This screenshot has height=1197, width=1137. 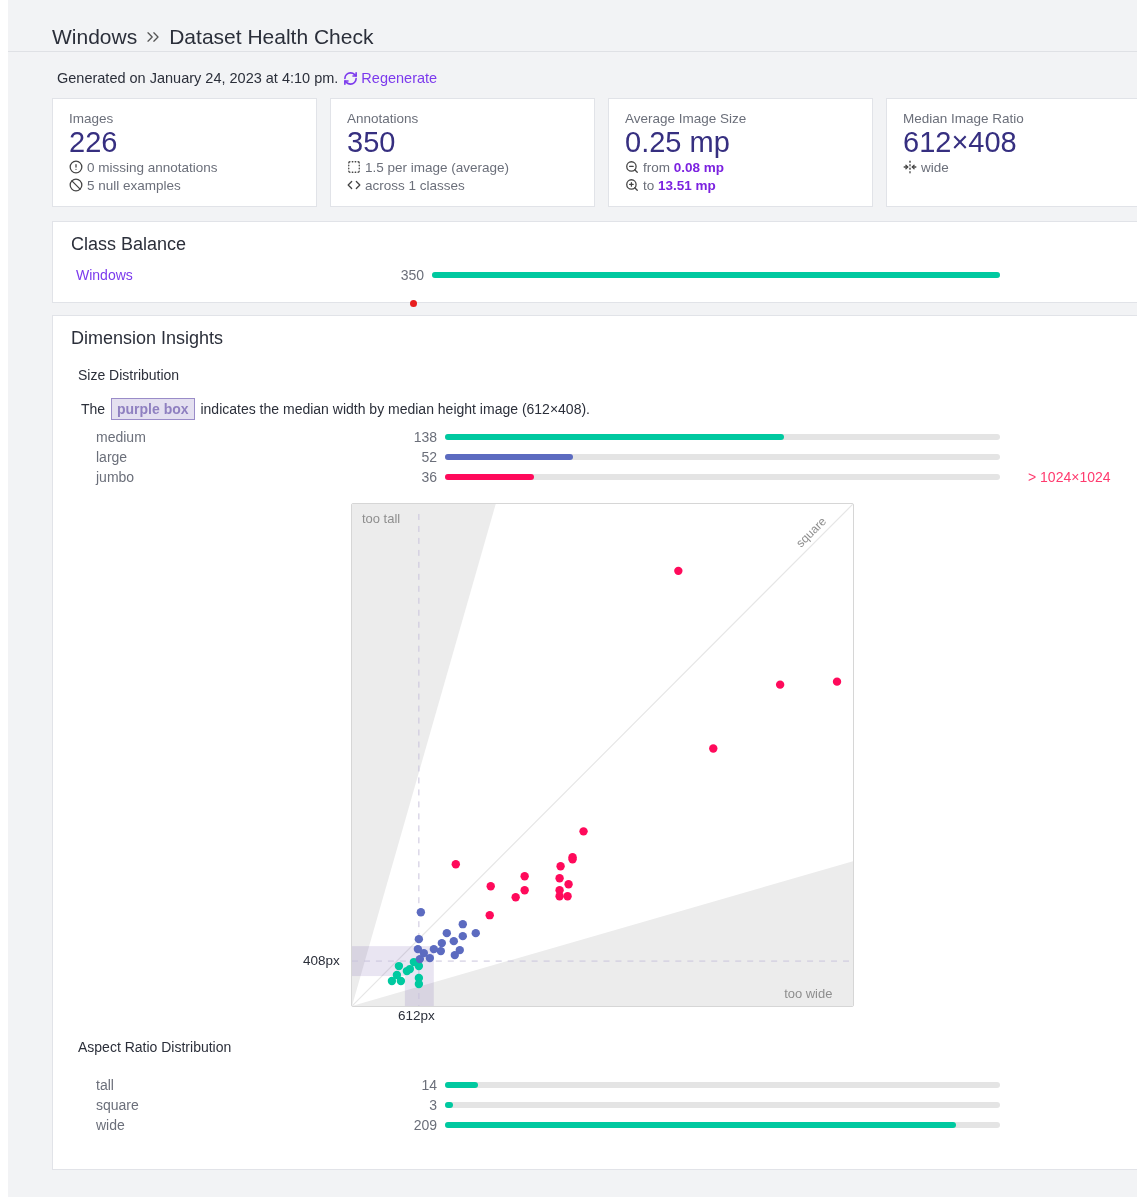 What do you see at coordinates (910, 167) in the screenshot?
I see `arrows-inward-icon` at bounding box center [910, 167].